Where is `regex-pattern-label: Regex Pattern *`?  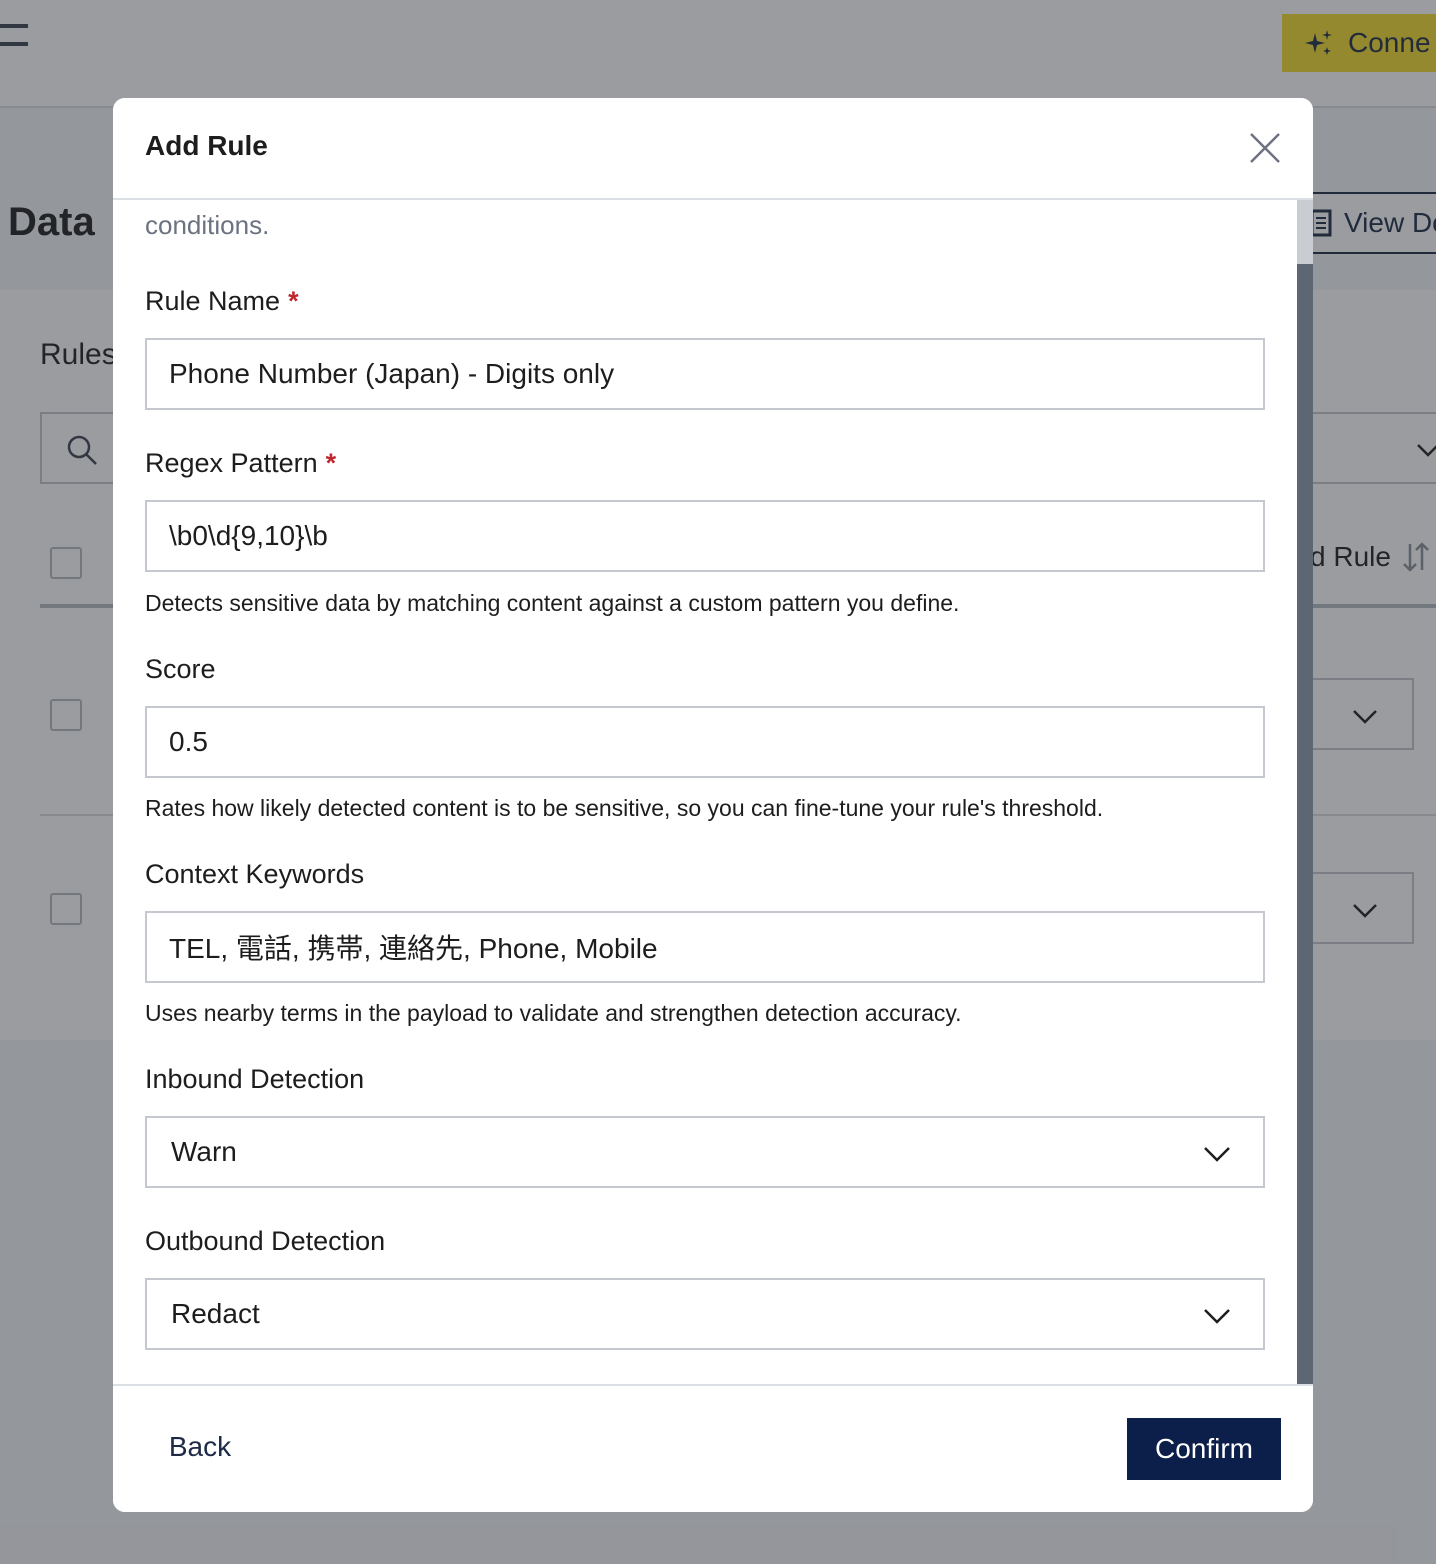
regex-pattern-label: Regex Pattern * is located at coordinates (240, 463).